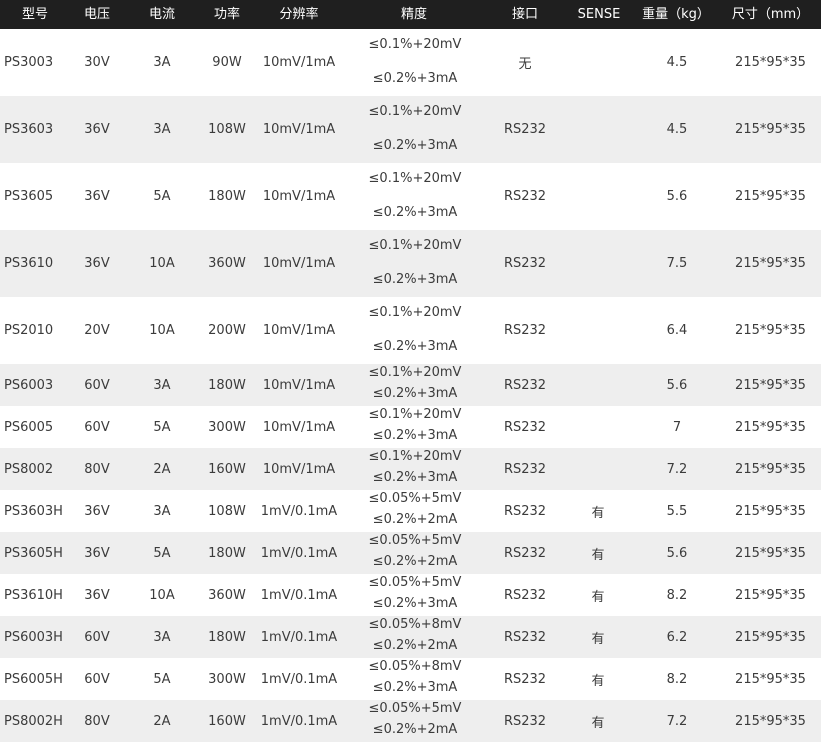 This screenshot has width=821, height=745. Describe the element at coordinates (599, 14) in the screenshot. I see `header-cell: SENSE` at that location.